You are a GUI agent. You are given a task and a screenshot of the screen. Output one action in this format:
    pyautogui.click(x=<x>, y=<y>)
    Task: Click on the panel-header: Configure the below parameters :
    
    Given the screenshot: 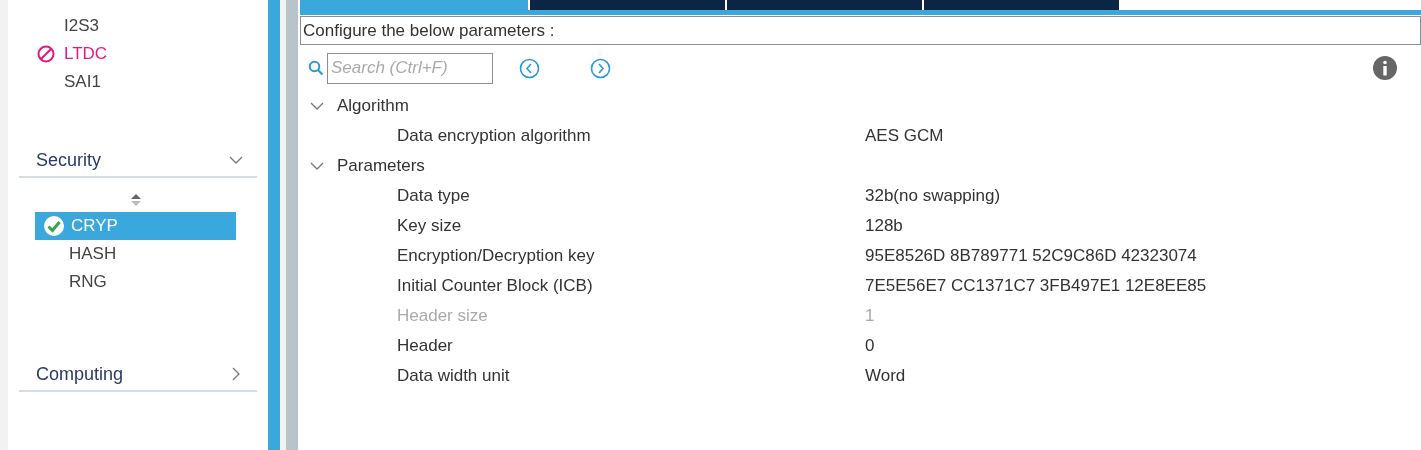 What is the action you would take?
    pyautogui.click(x=860, y=30)
    